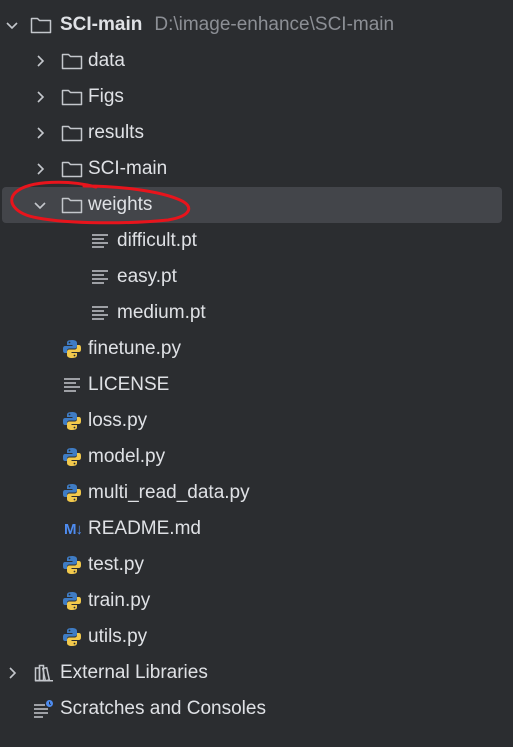 This screenshot has height=747, width=513. Describe the element at coordinates (256, 97) in the screenshot. I see `tree-row-folder-figs: Figs` at that location.